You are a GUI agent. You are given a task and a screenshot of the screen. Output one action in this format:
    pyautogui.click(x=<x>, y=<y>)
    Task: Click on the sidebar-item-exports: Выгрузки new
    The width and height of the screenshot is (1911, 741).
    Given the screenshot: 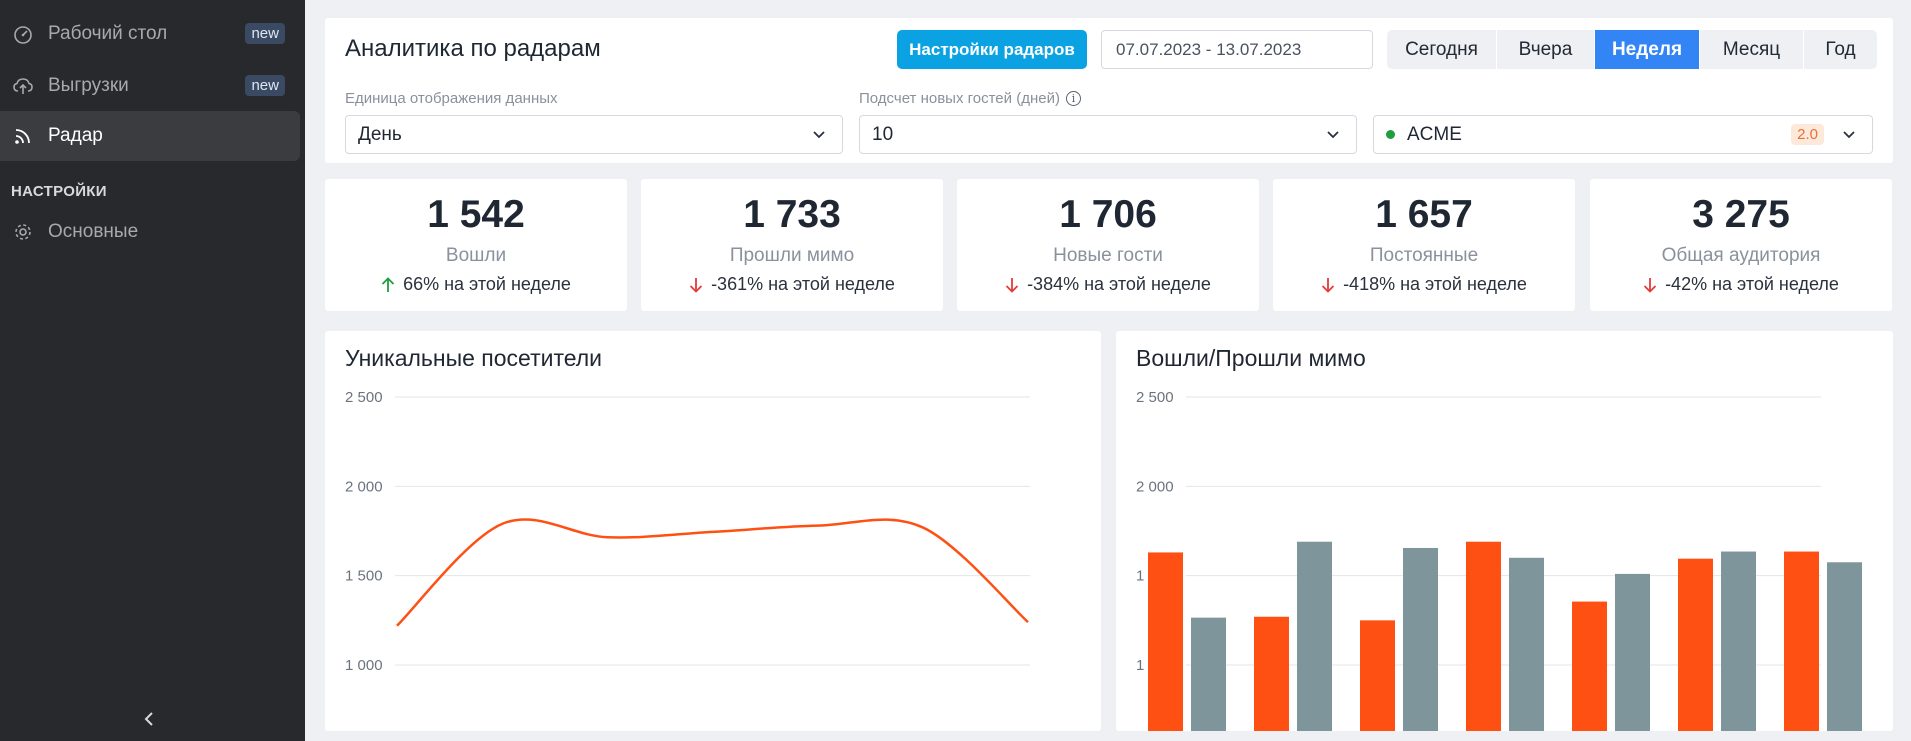 What is the action you would take?
    pyautogui.click(x=150, y=86)
    